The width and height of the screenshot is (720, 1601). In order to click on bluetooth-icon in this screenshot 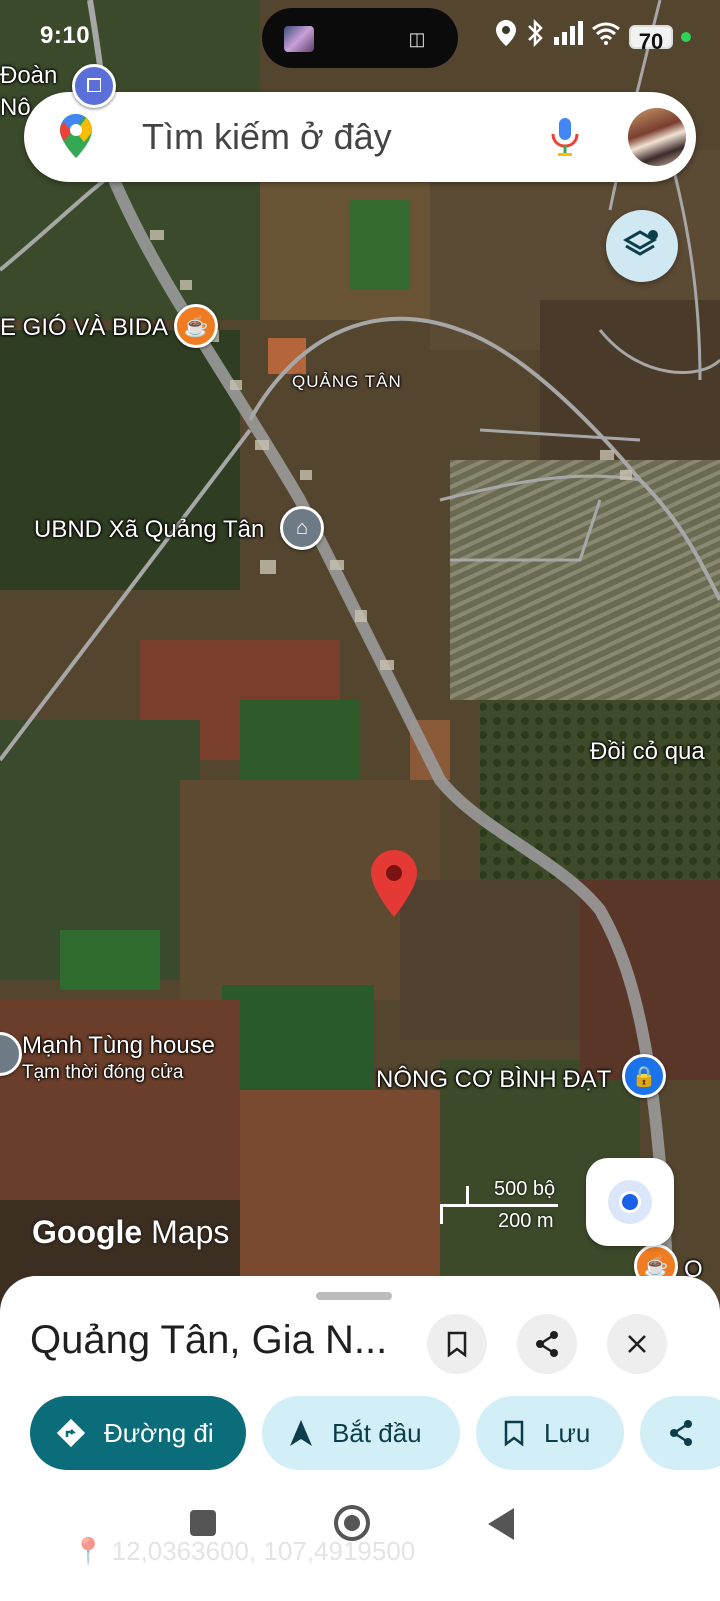, I will do `click(535, 36)`.